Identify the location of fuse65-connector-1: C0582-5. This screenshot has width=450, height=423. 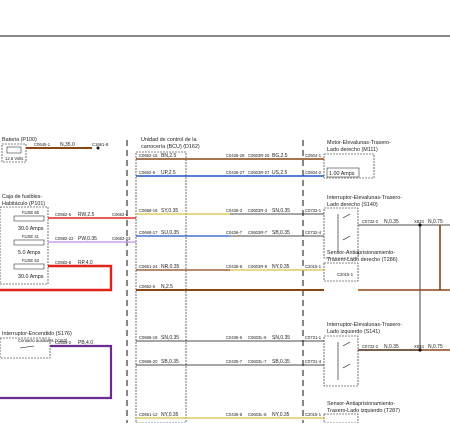
(63, 214).